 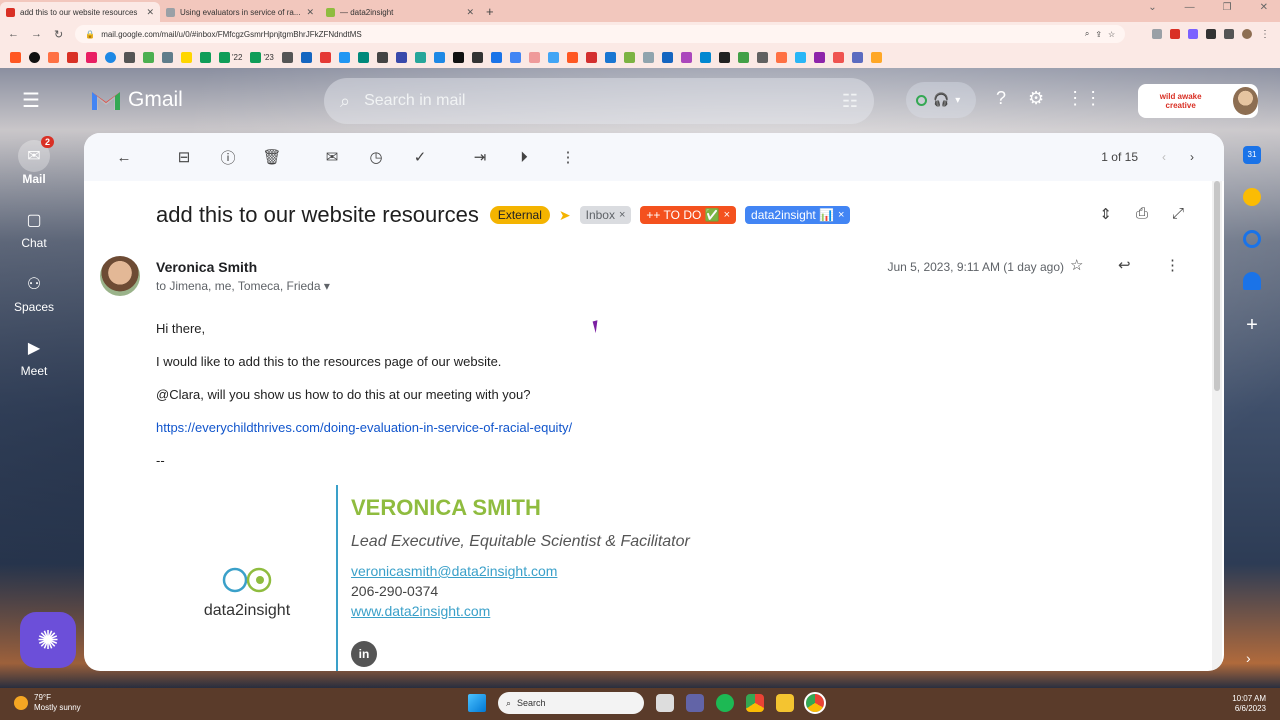 I want to click on file-explorer-icon, so click(x=785, y=703).